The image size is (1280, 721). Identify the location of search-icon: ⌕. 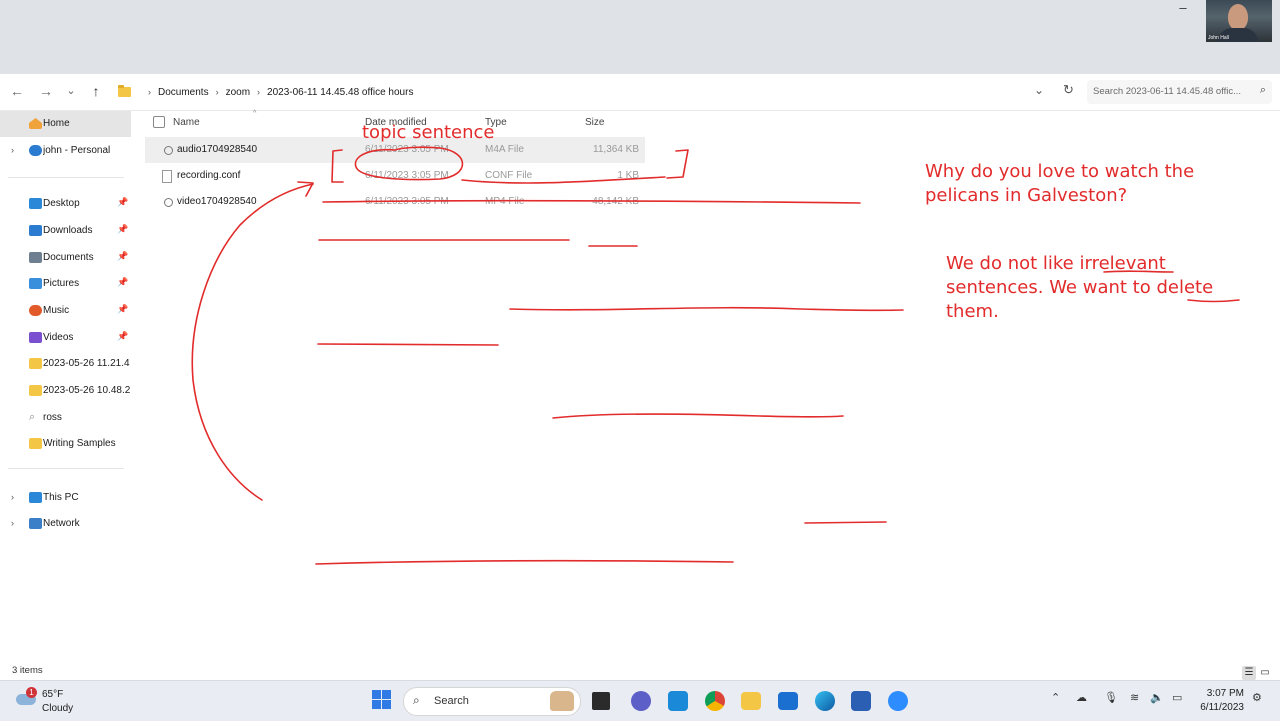
(1262, 90).